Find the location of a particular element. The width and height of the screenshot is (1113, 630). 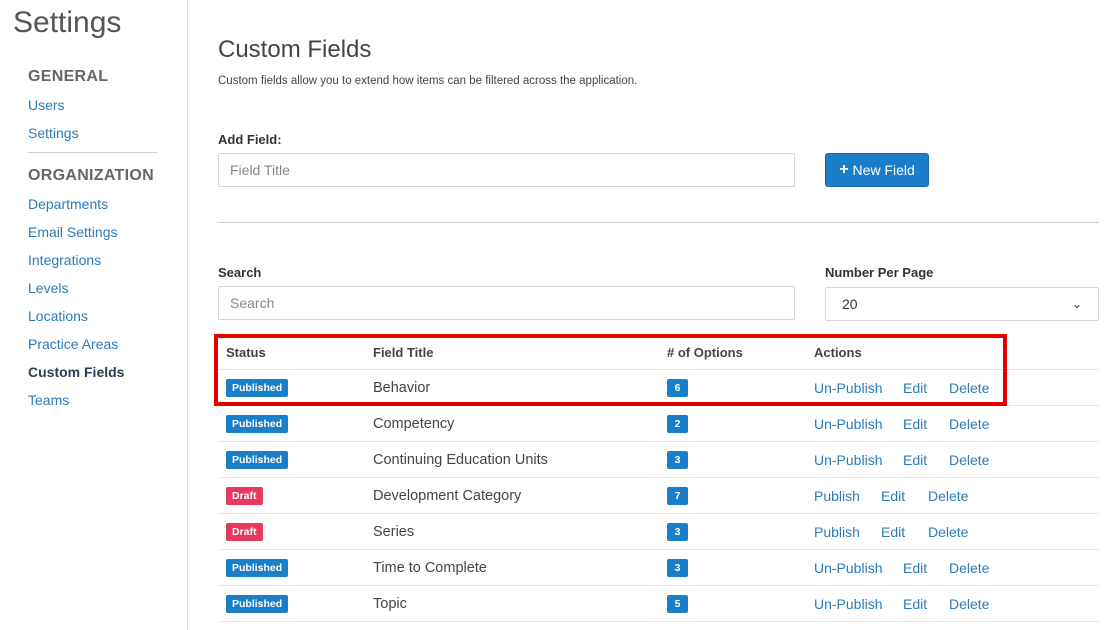

sidebar-item-integrations: Integrations is located at coordinates (64, 260).